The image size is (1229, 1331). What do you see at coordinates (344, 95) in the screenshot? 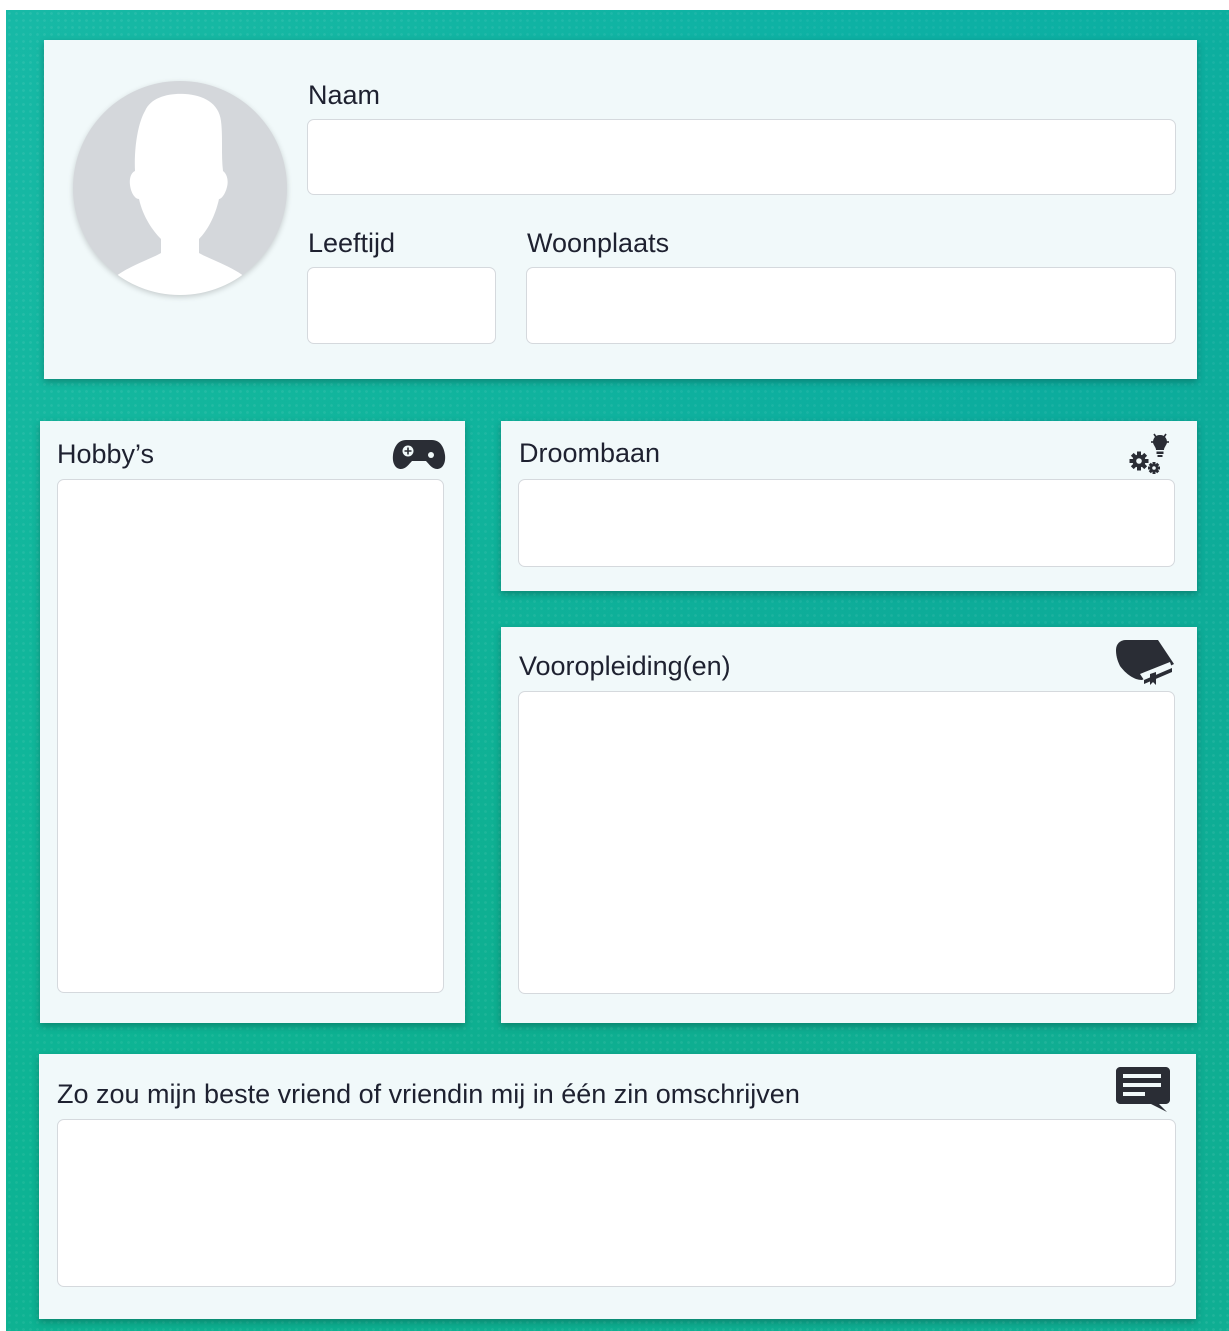
I see `name-label: Naam` at bounding box center [344, 95].